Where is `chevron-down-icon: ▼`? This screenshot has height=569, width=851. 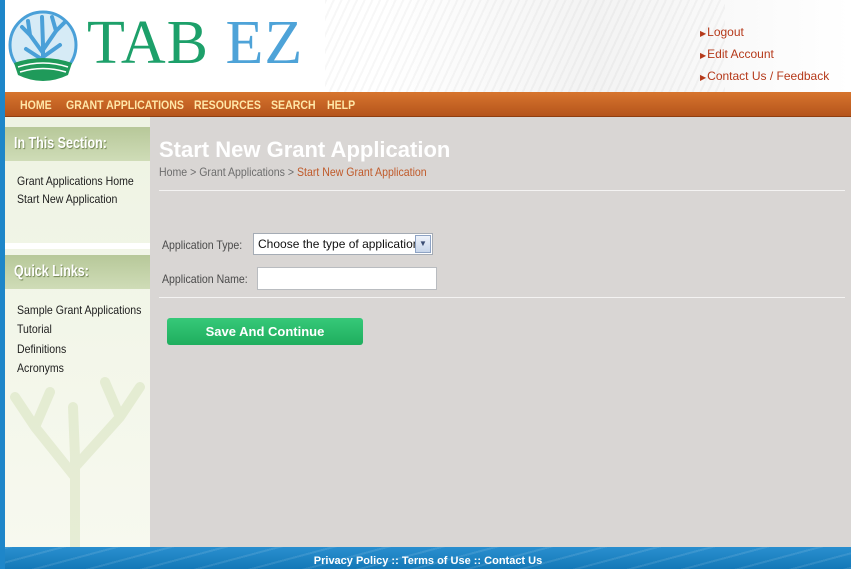
chevron-down-icon: ▼ is located at coordinates (423, 244).